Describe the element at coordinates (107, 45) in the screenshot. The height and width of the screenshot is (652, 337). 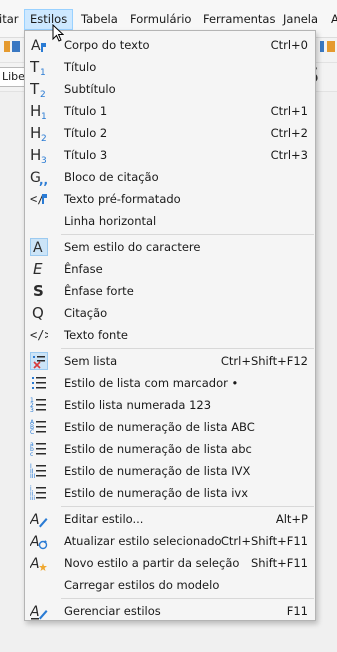
I see `menu-item-label: Corpo do texto` at that location.